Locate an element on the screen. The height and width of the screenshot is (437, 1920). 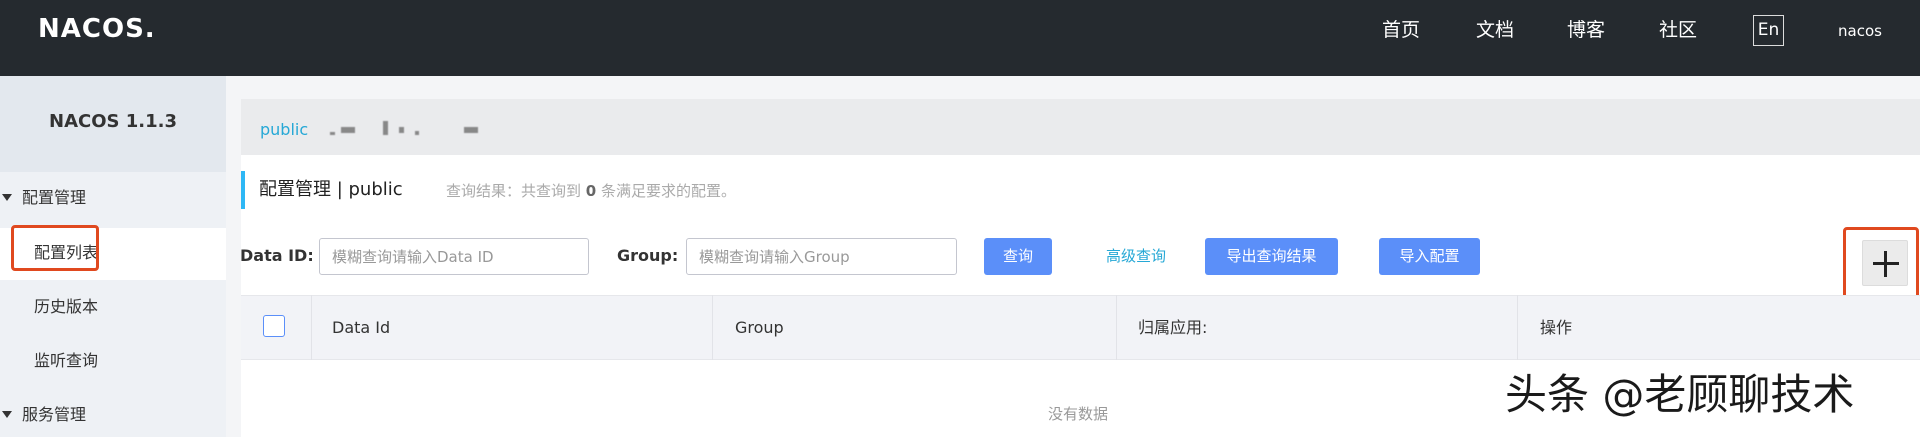
column-header-actions: 操作 is located at coordinates (1556, 327).